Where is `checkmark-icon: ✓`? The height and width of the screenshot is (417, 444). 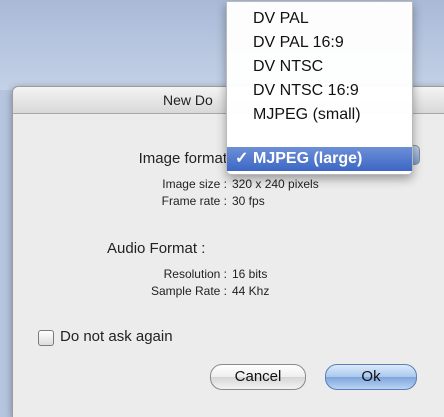 checkmark-icon: ✓ is located at coordinates (242, 158).